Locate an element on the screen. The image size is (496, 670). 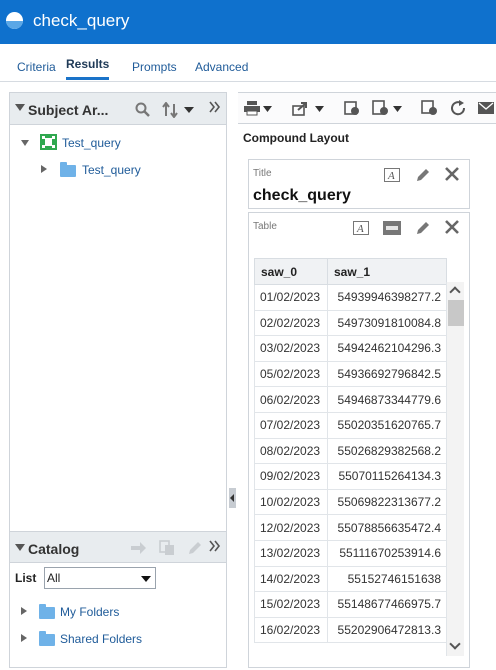
panel-splitter-handle is located at coordinates (232, 498).